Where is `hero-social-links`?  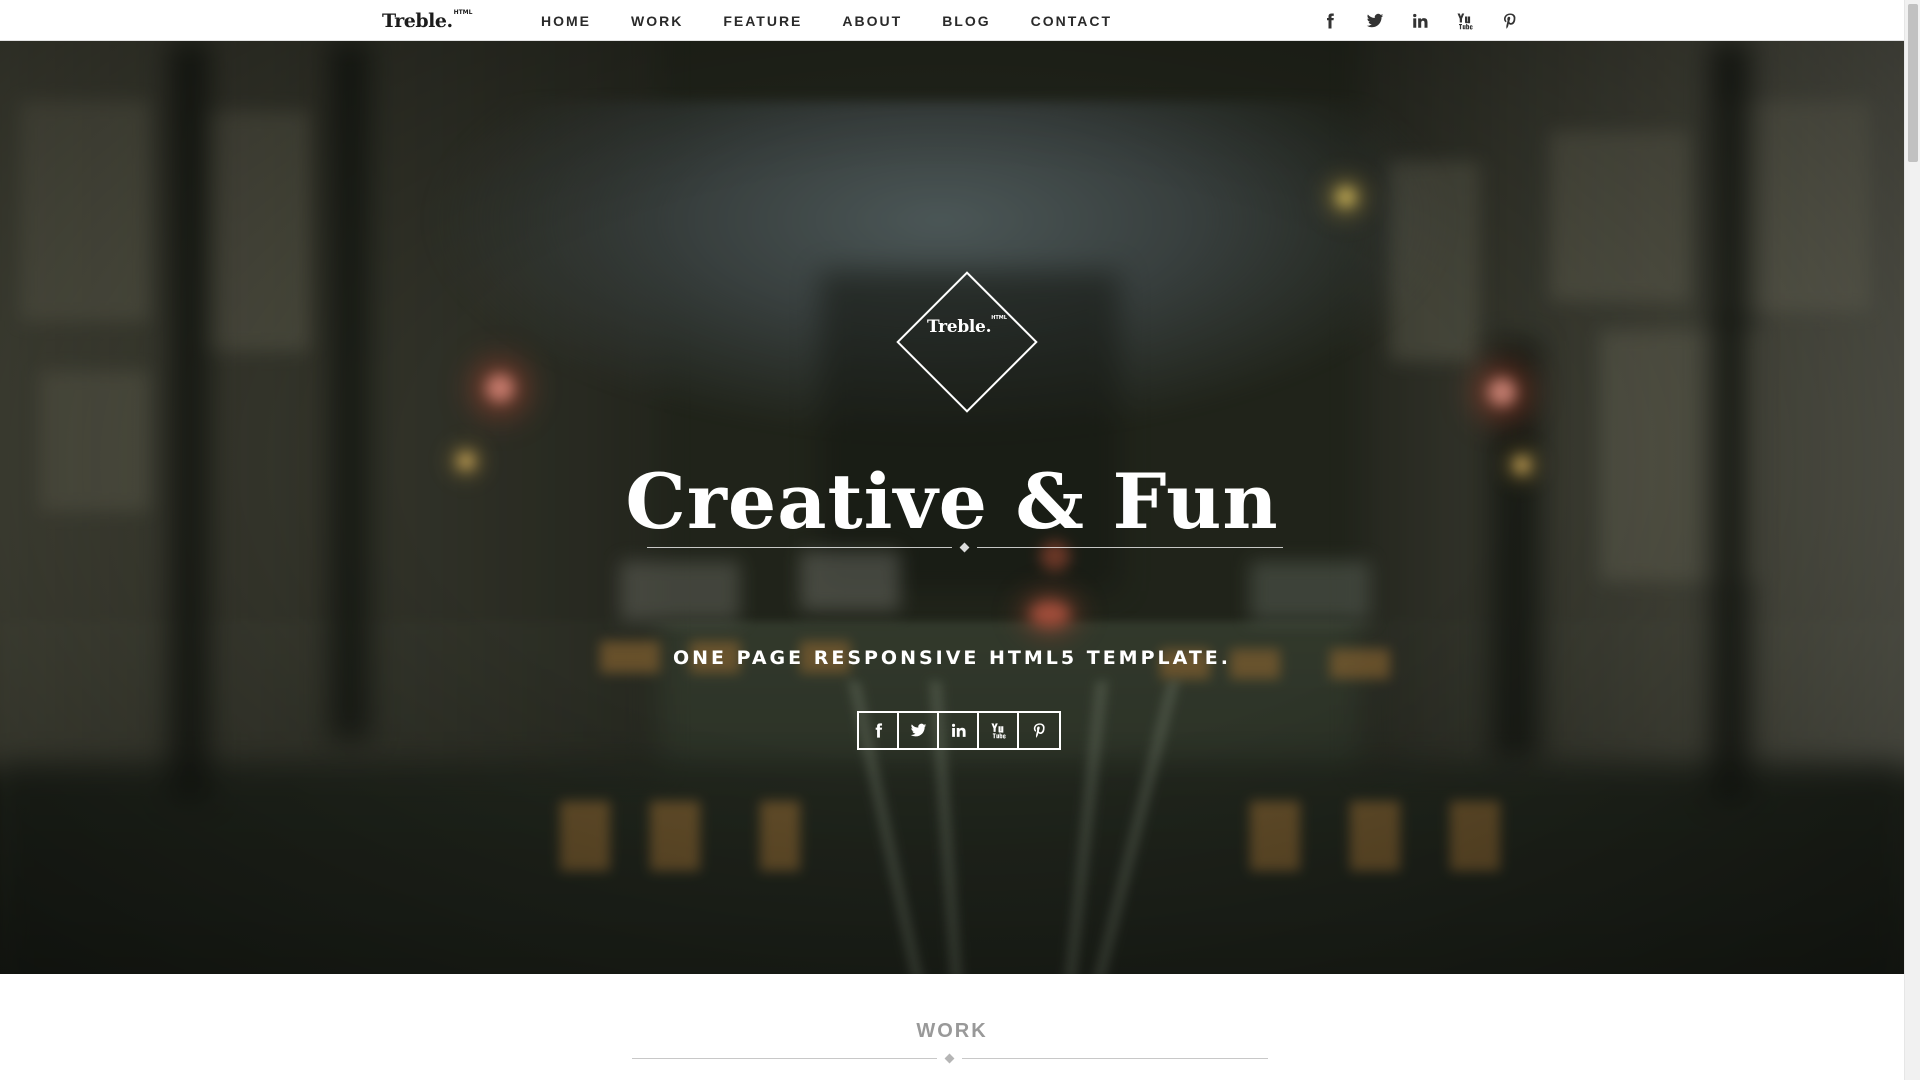 hero-social-links is located at coordinates (959, 730).